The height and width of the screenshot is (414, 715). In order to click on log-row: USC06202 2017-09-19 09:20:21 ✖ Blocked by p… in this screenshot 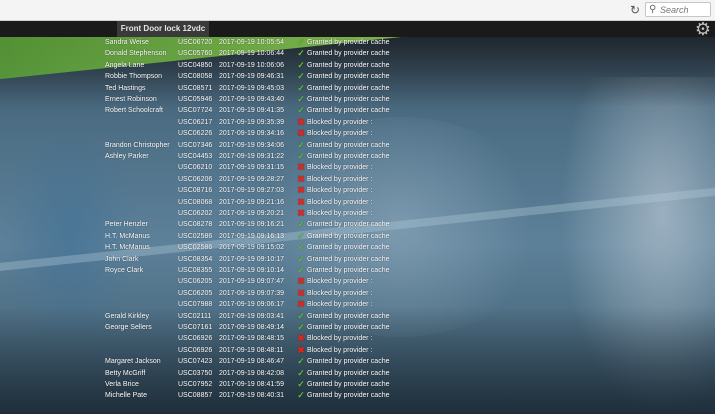, I will do `click(210, 213)`.